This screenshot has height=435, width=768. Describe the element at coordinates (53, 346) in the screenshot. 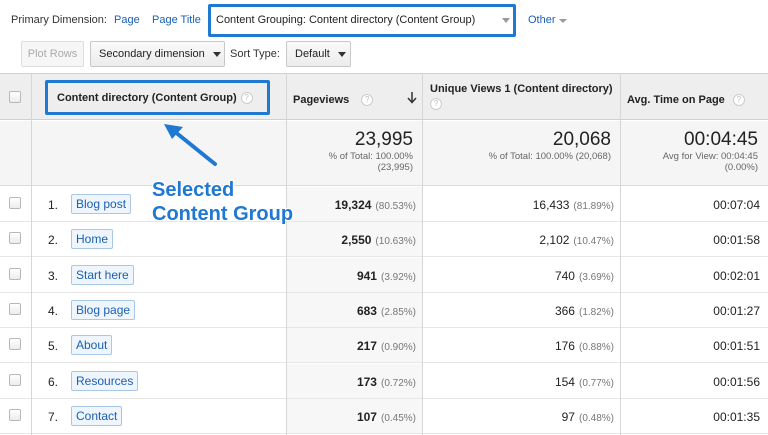

I see `row-number: 5.` at that location.